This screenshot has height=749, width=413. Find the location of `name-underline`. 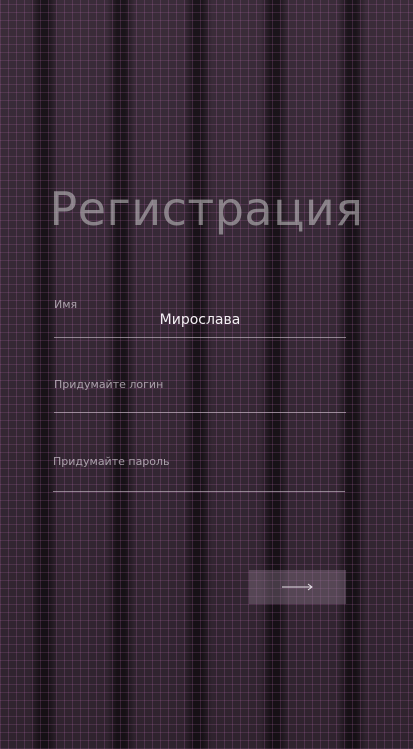

name-underline is located at coordinates (200, 337).